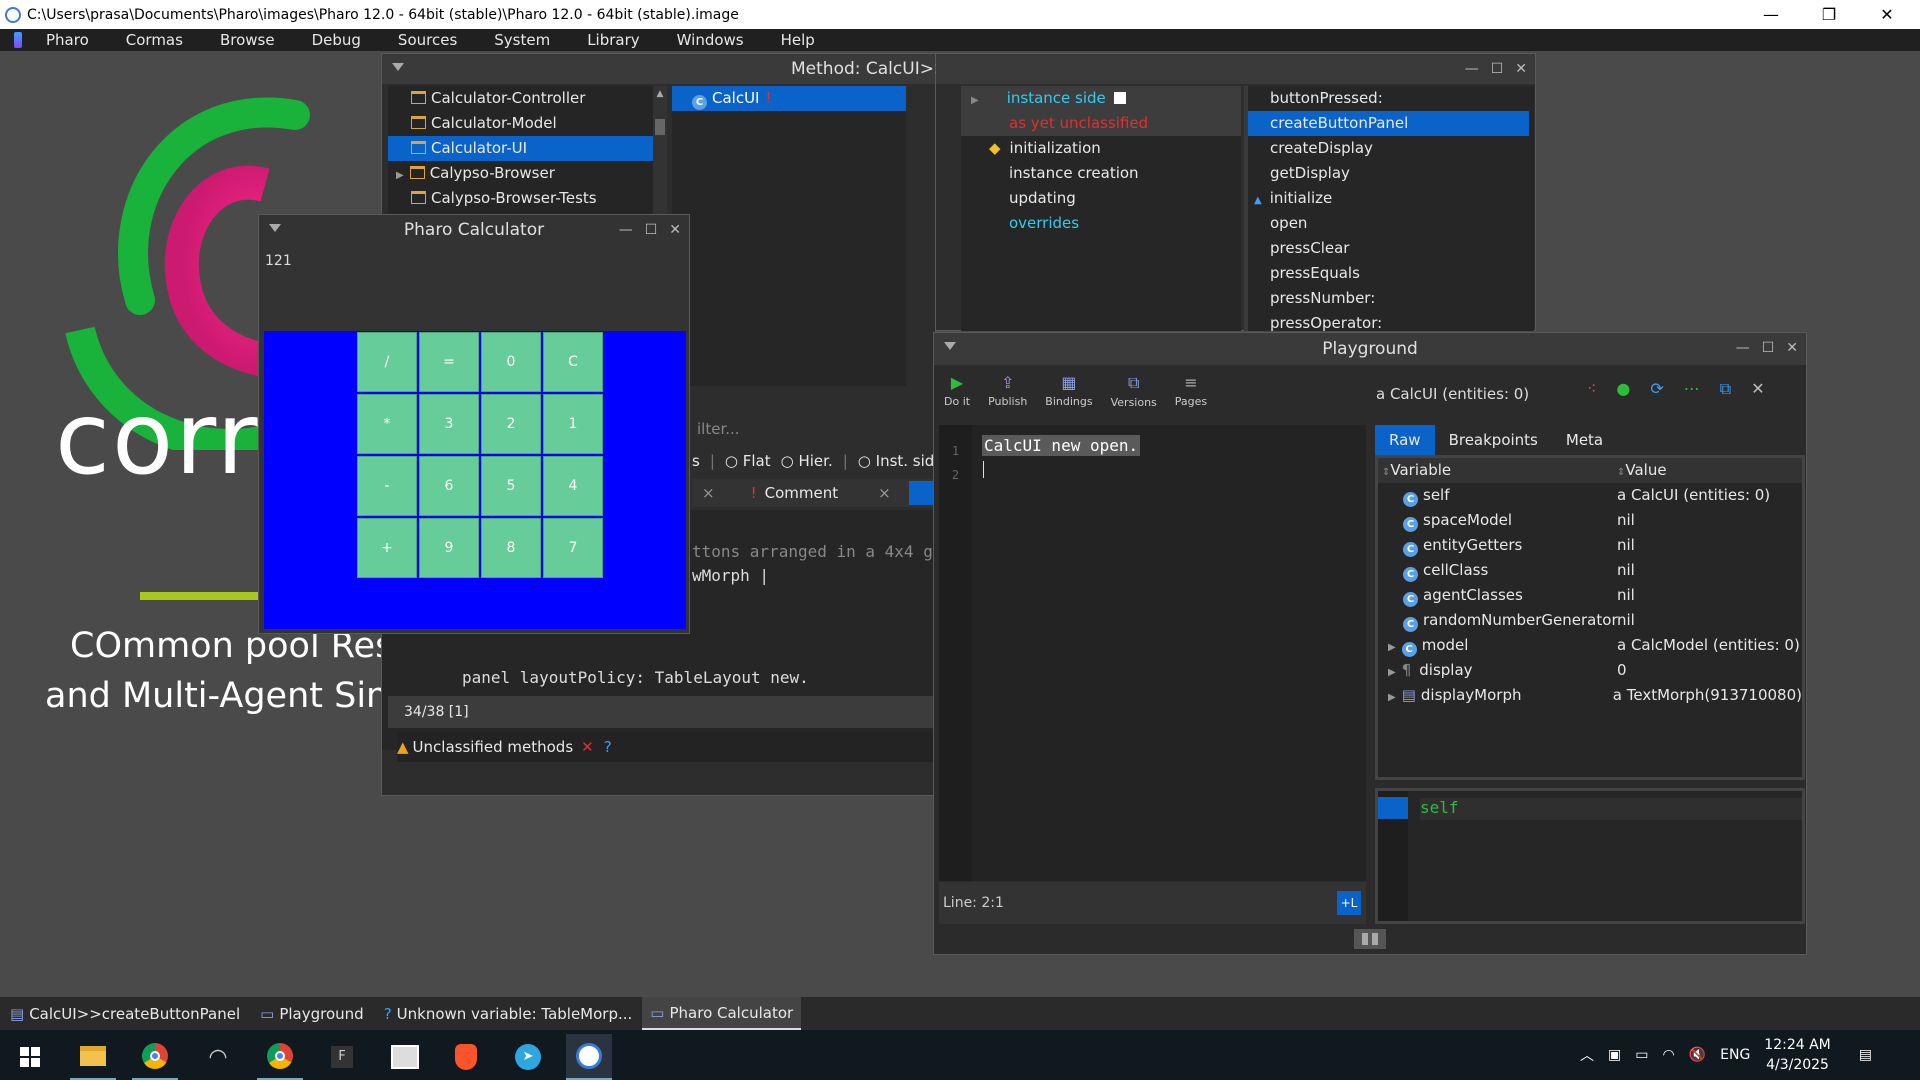 The image size is (1920, 1080). I want to click on help-icon: ?, so click(608, 747).